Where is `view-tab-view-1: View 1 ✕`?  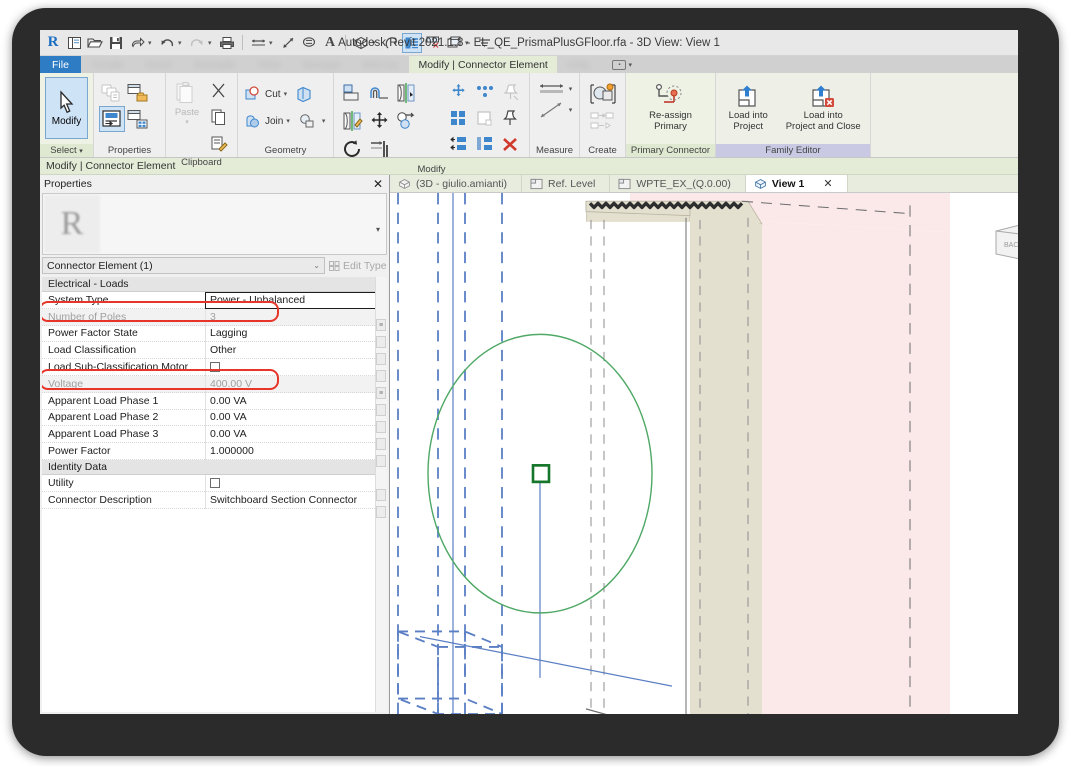
view-tab-view-1: View 1 ✕ is located at coordinates (796, 183).